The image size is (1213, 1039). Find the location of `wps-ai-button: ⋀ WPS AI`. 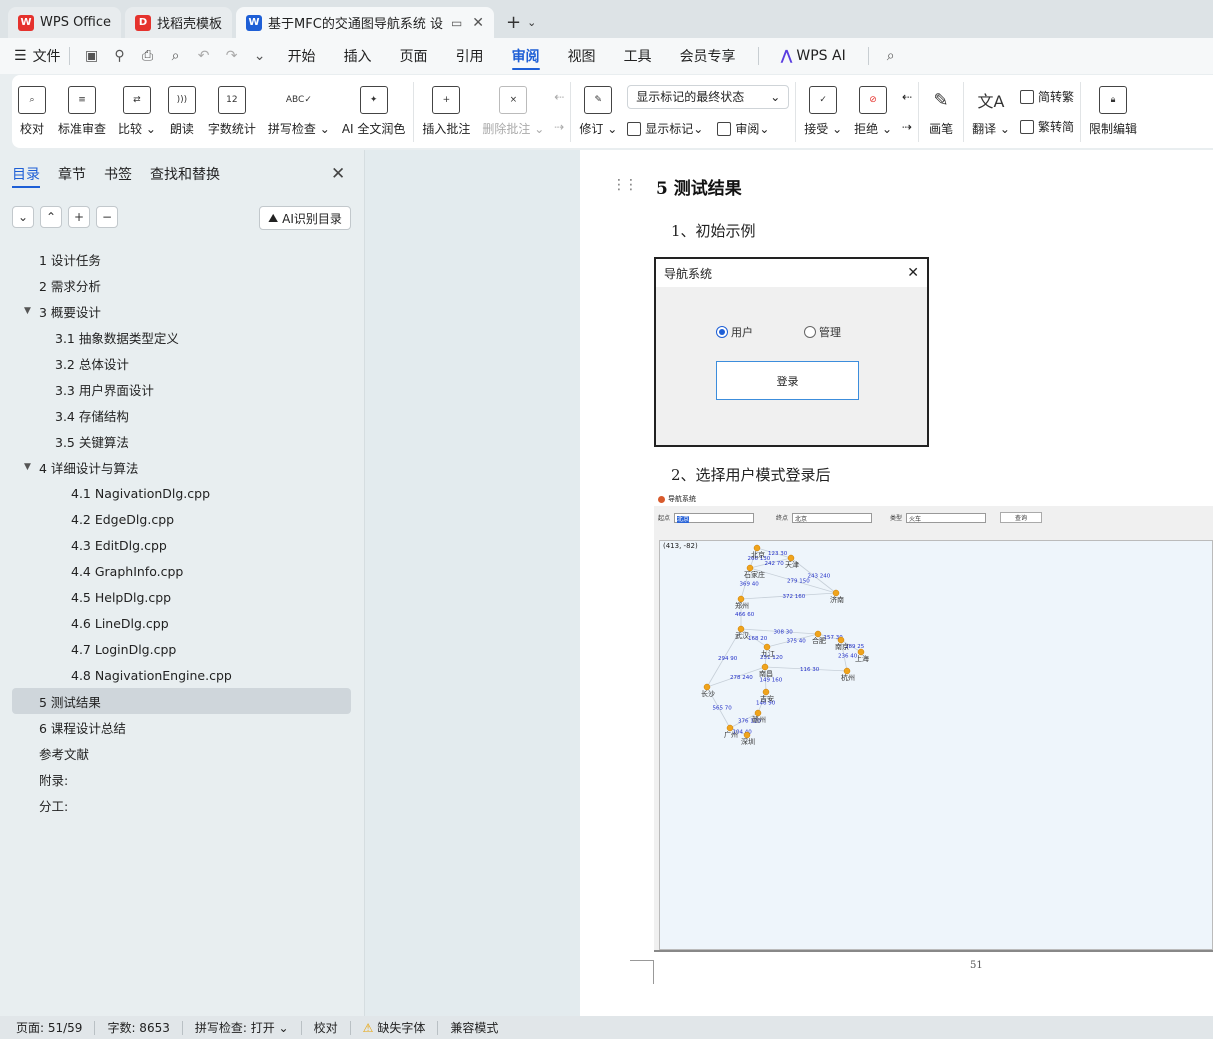

wps-ai-button: ⋀ WPS AI is located at coordinates (813, 56).